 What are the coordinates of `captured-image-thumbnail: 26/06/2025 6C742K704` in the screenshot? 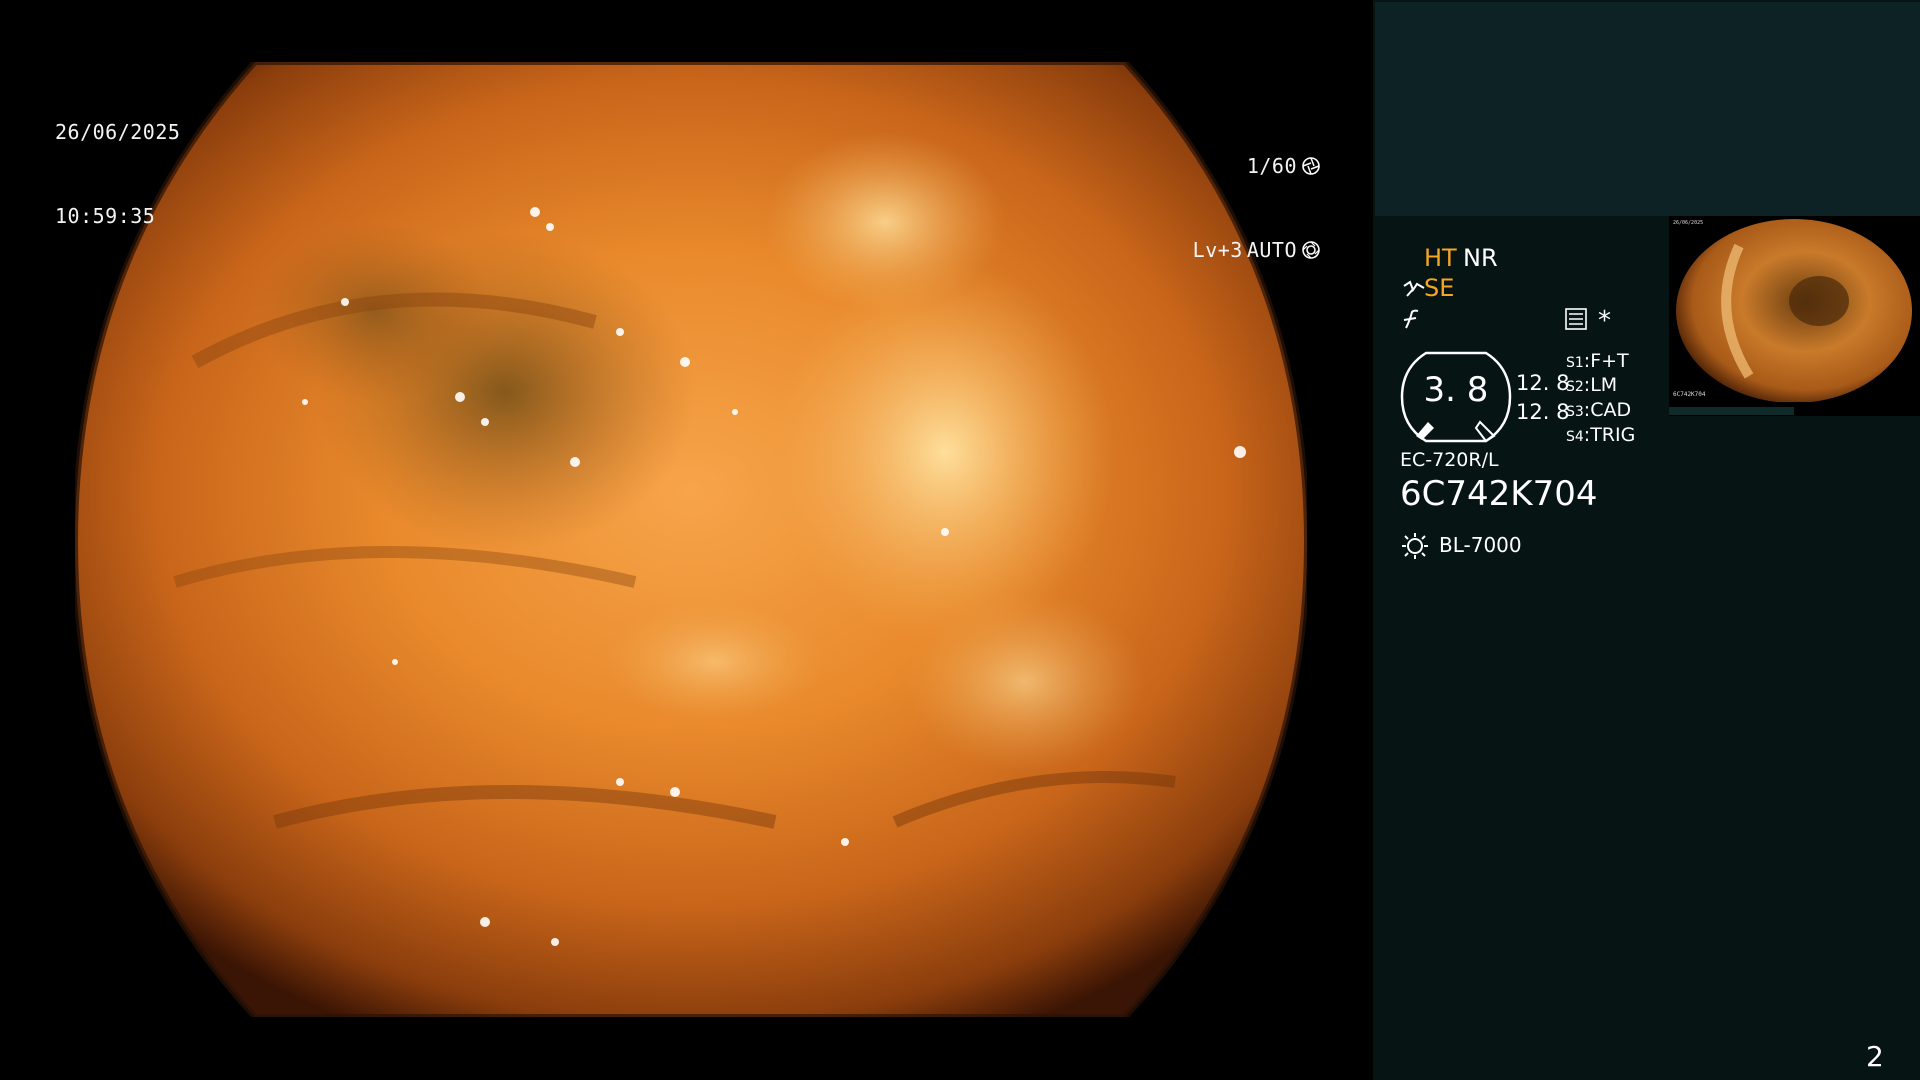 It's located at (1794, 309).